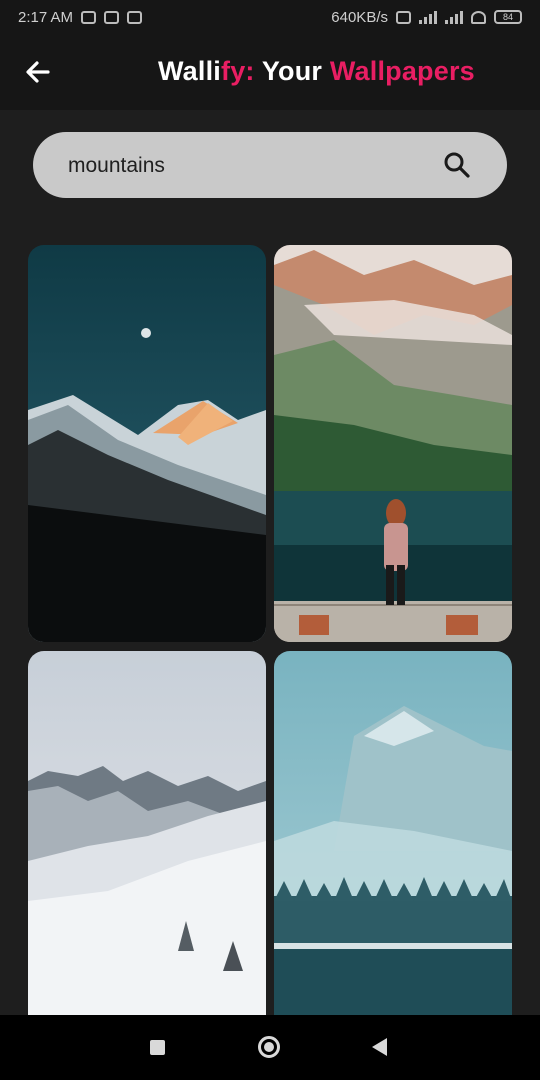 The width and height of the screenshot is (540, 1080). Describe the element at coordinates (46, 17) in the screenshot. I see `status-time: 2:17 AM` at that location.